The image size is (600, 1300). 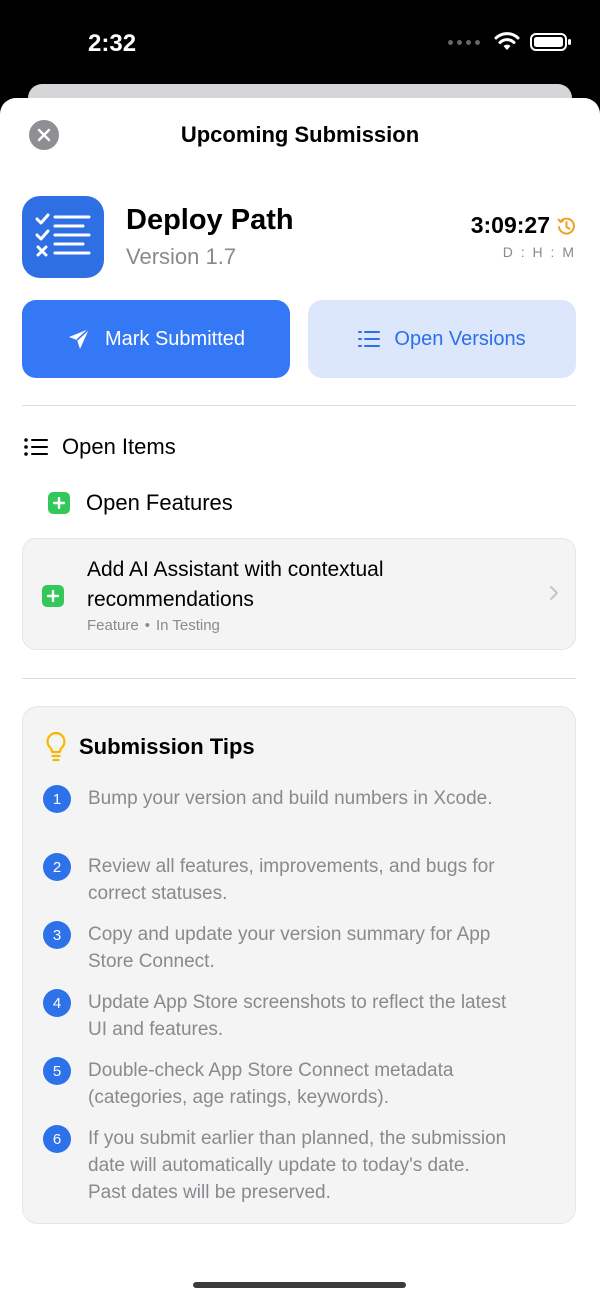 I want to click on paper-plane-icon, so click(x=79, y=338).